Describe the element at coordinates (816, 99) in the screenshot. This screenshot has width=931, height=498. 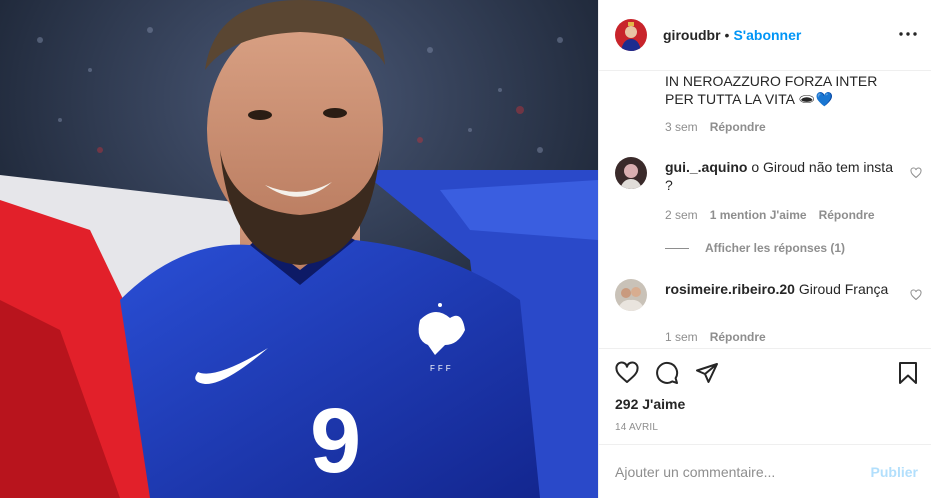
I see `comment-emoji: 🕳💙` at that location.